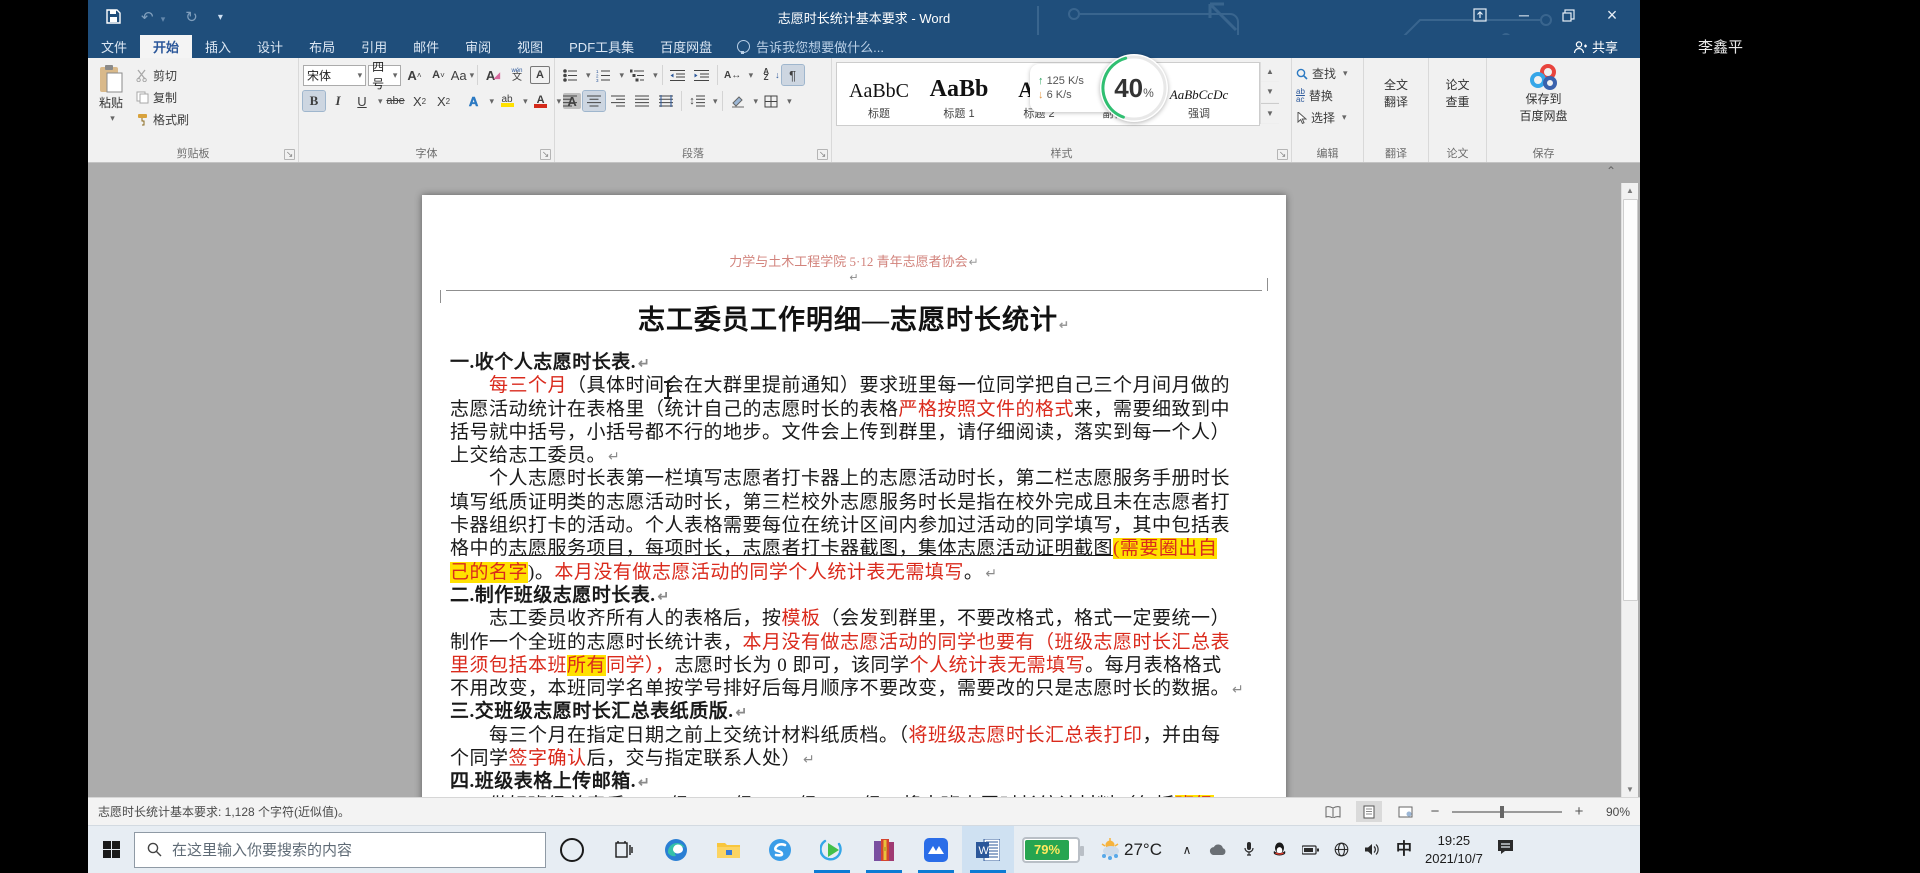 The height and width of the screenshot is (873, 1920). What do you see at coordinates (289, 154) in the screenshot?
I see `clipboard-dialog-launcher-icon: ↘` at bounding box center [289, 154].